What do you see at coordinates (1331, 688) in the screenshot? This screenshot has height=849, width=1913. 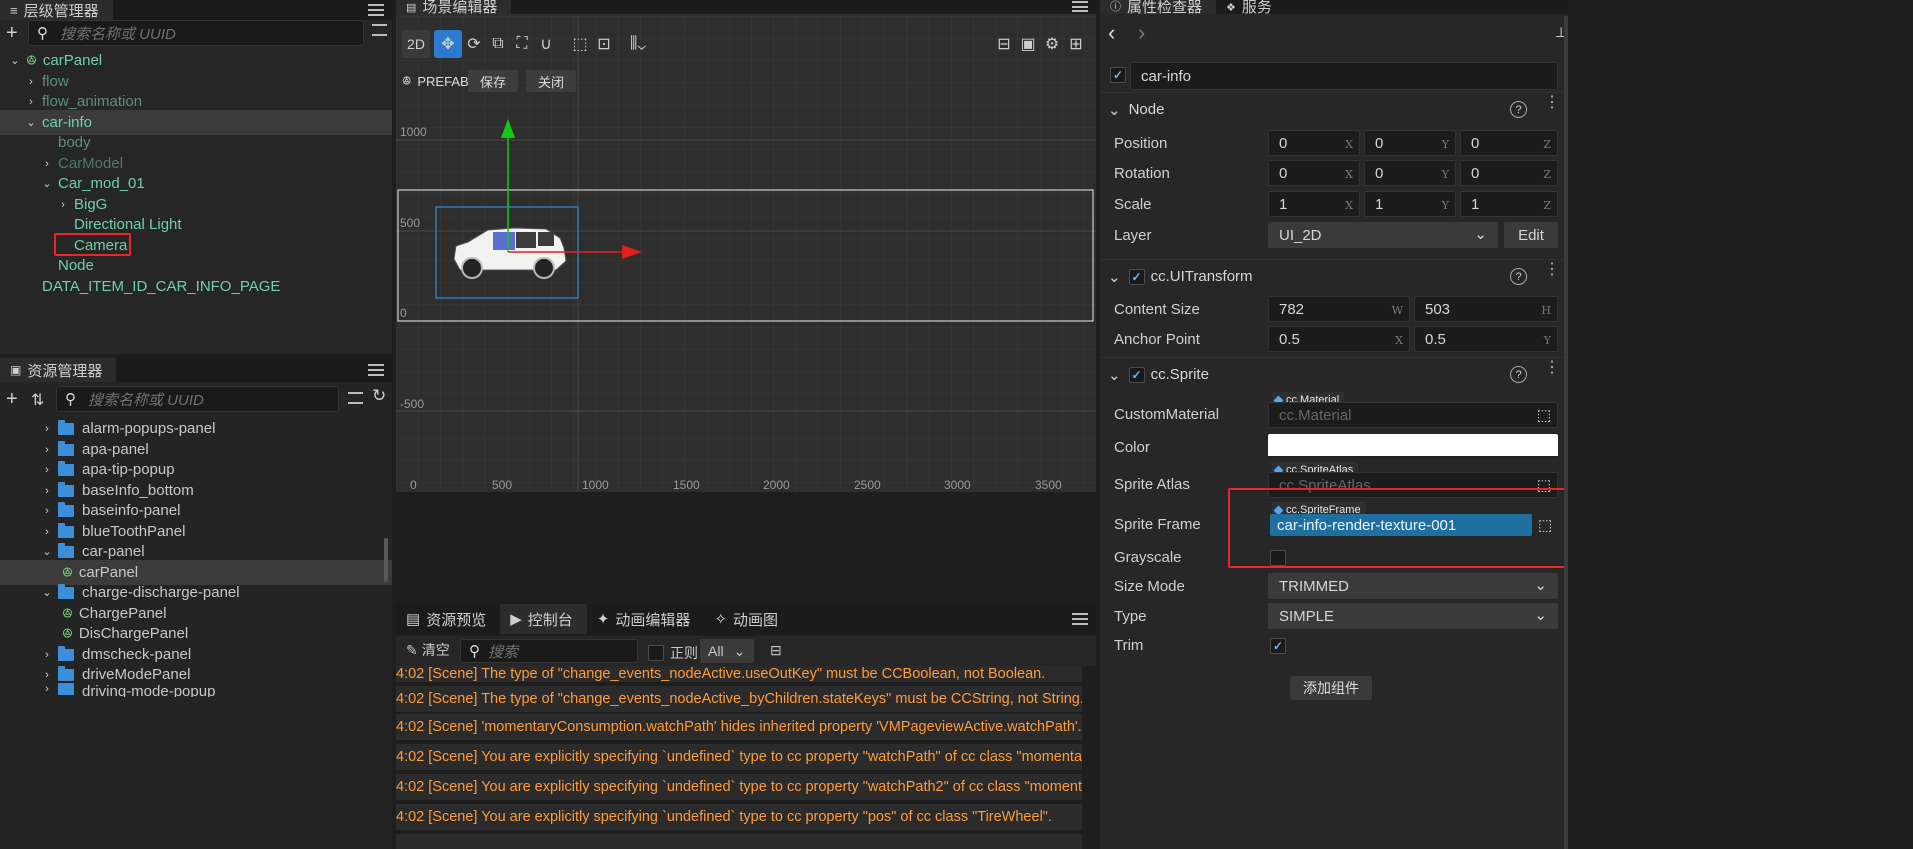 I see `add-component-button: 添加组件` at bounding box center [1331, 688].